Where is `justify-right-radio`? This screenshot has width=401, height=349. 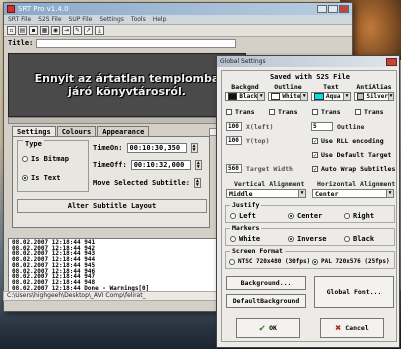 justify-right-radio is located at coordinates (347, 216).